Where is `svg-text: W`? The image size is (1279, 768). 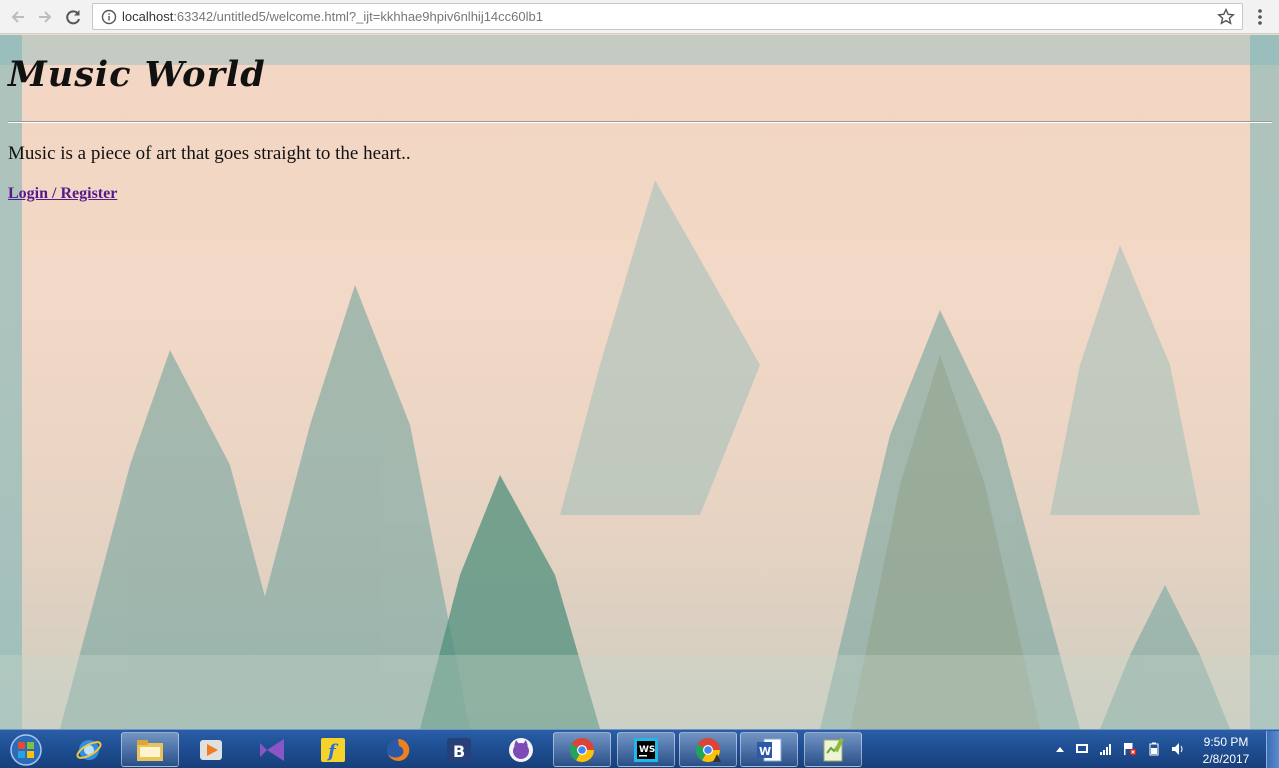
svg-text: W is located at coordinates (765, 751).